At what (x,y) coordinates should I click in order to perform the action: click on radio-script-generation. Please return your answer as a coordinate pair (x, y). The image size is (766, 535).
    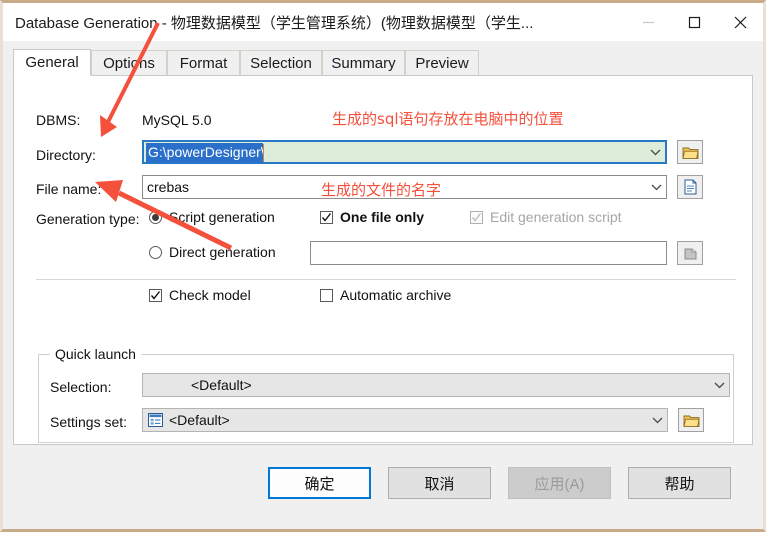
    Looking at the image, I should click on (155, 217).